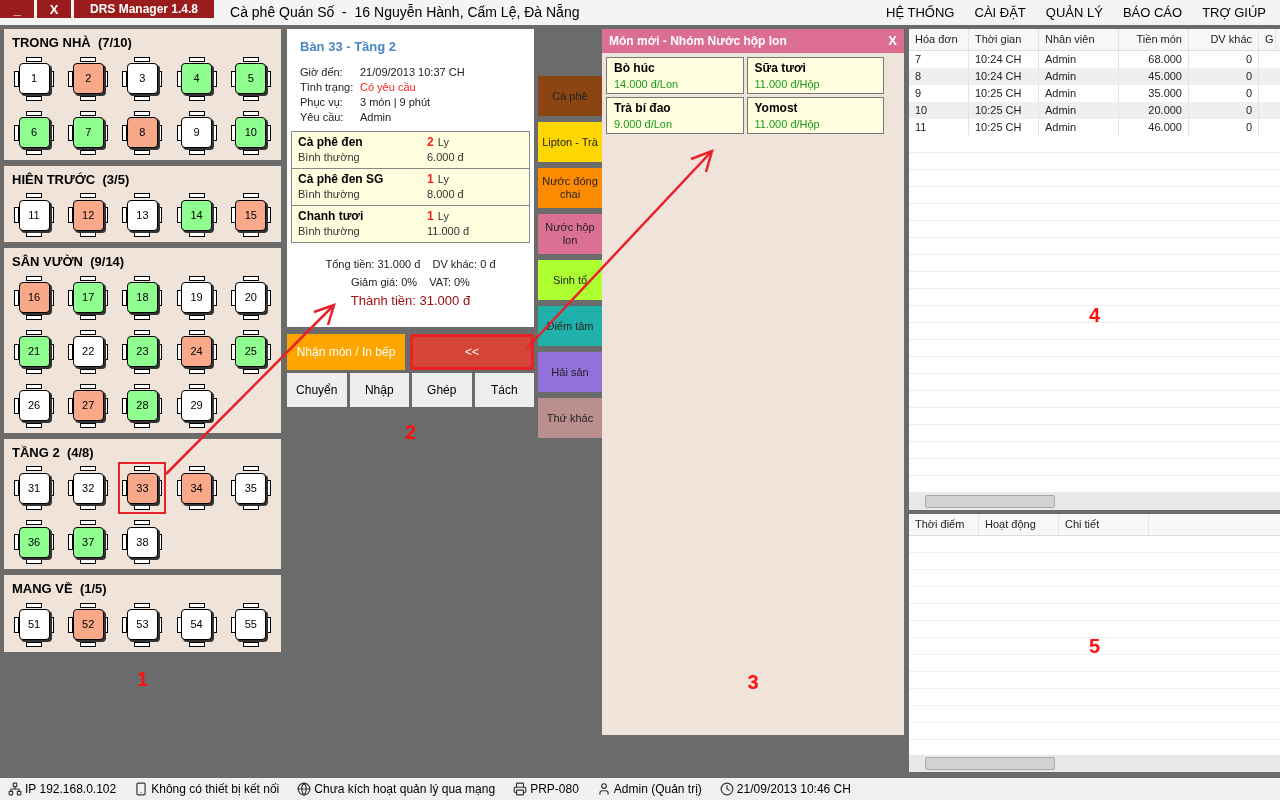  I want to click on item-name: Chanh tươi, so click(331, 216).